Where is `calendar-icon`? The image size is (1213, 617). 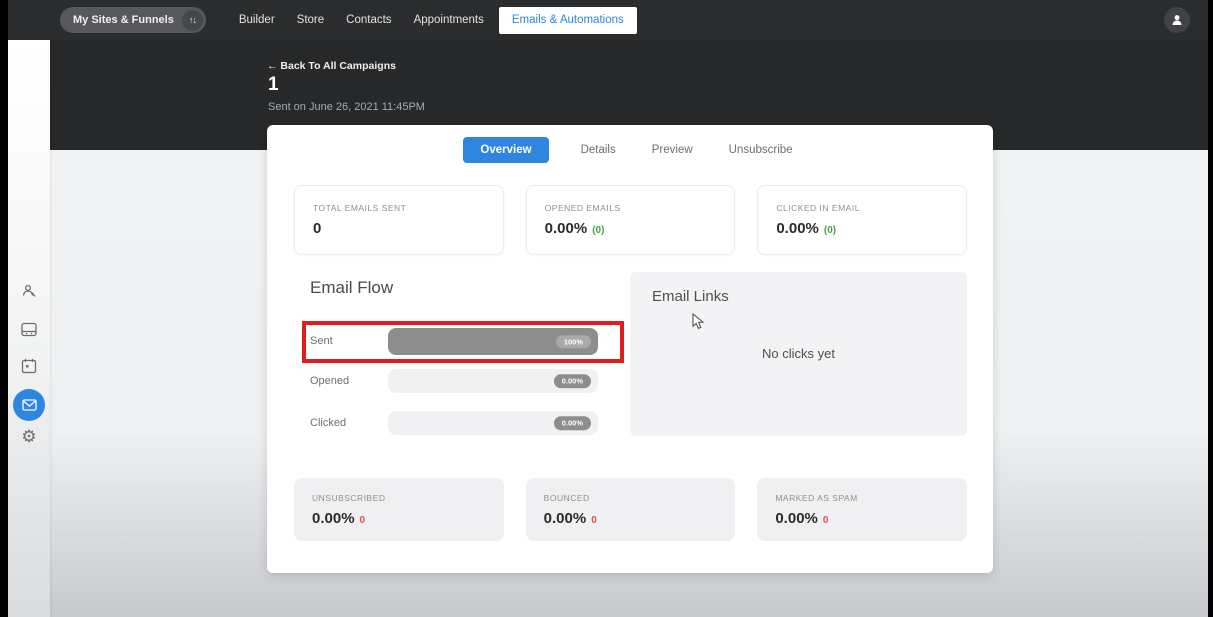
calendar-icon is located at coordinates (29, 366).